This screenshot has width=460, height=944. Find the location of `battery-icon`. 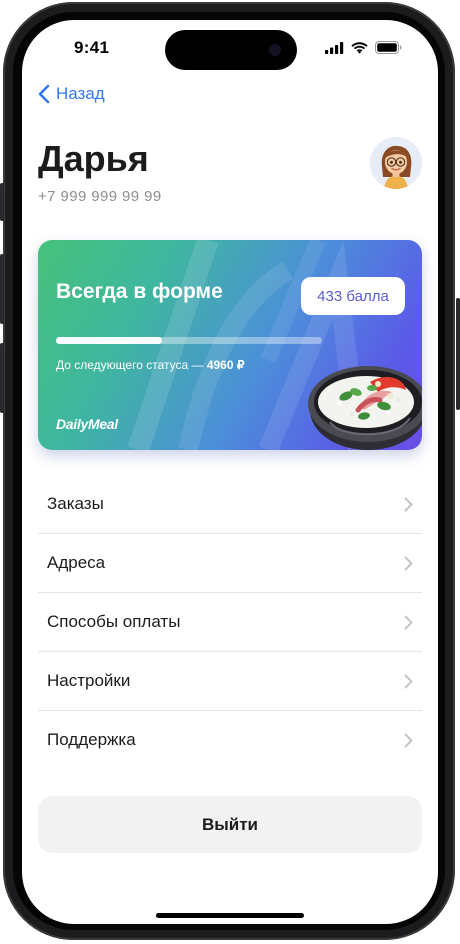

battery-icon is located at coordinates (388, 47).